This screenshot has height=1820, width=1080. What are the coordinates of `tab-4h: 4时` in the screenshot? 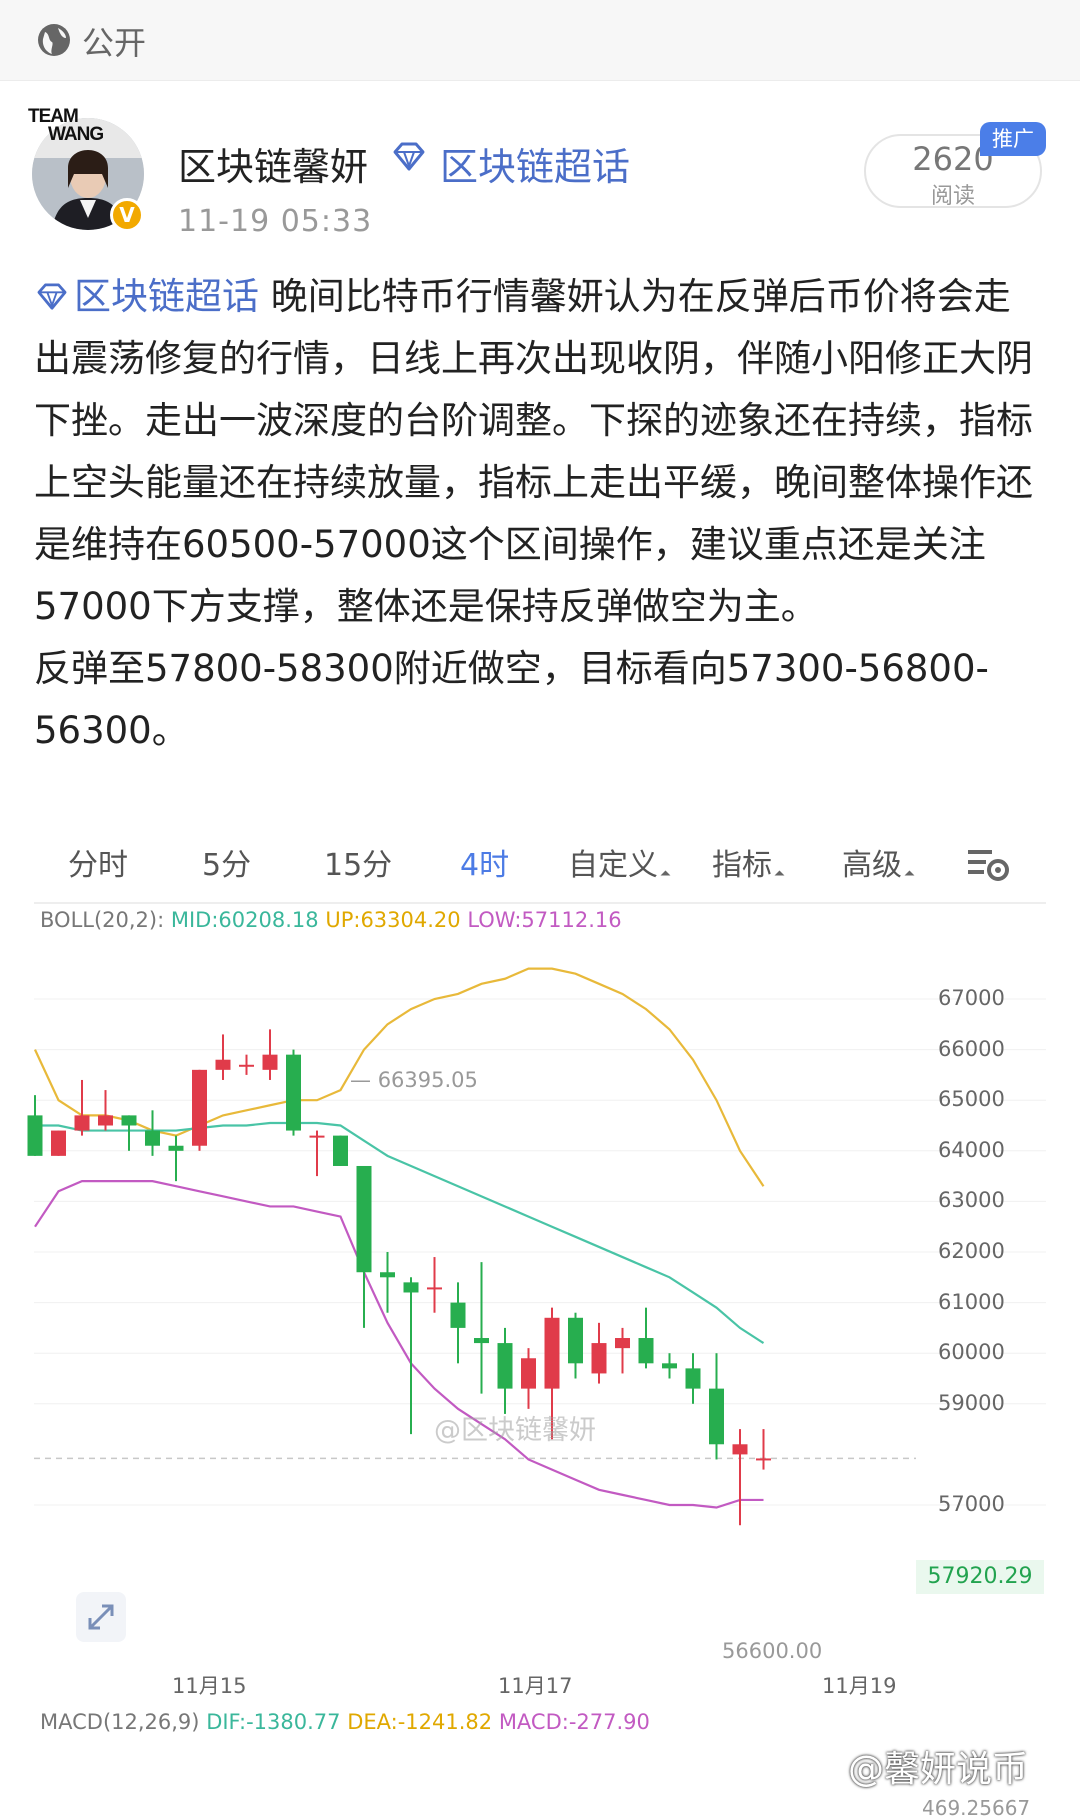 It's located at (484, 862).